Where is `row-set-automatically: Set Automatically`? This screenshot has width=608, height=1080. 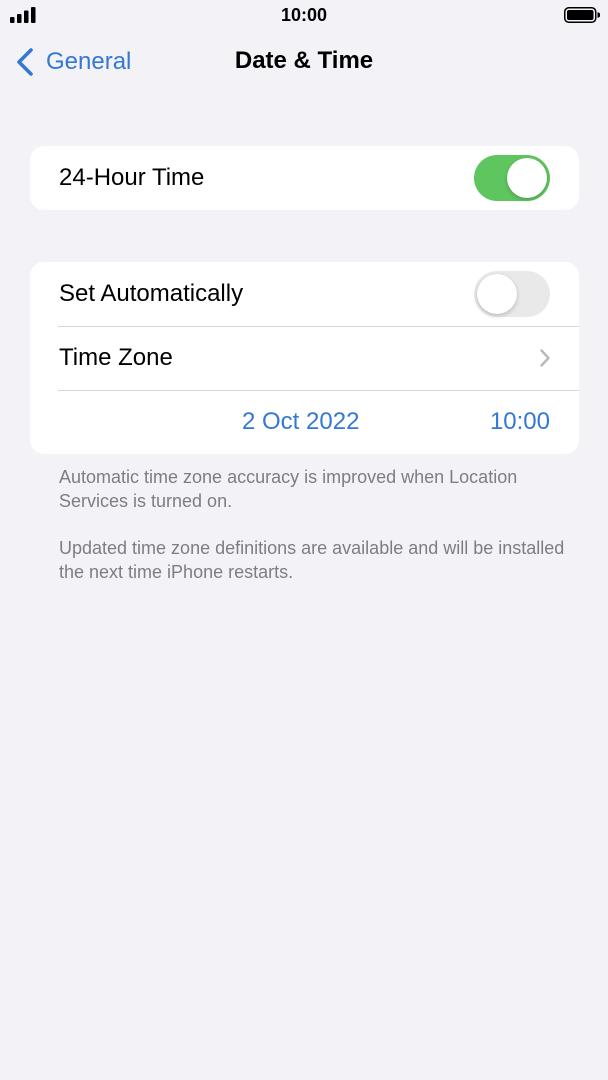 row-set-automatically: Set Automatically is located at coordinates (304, 294).